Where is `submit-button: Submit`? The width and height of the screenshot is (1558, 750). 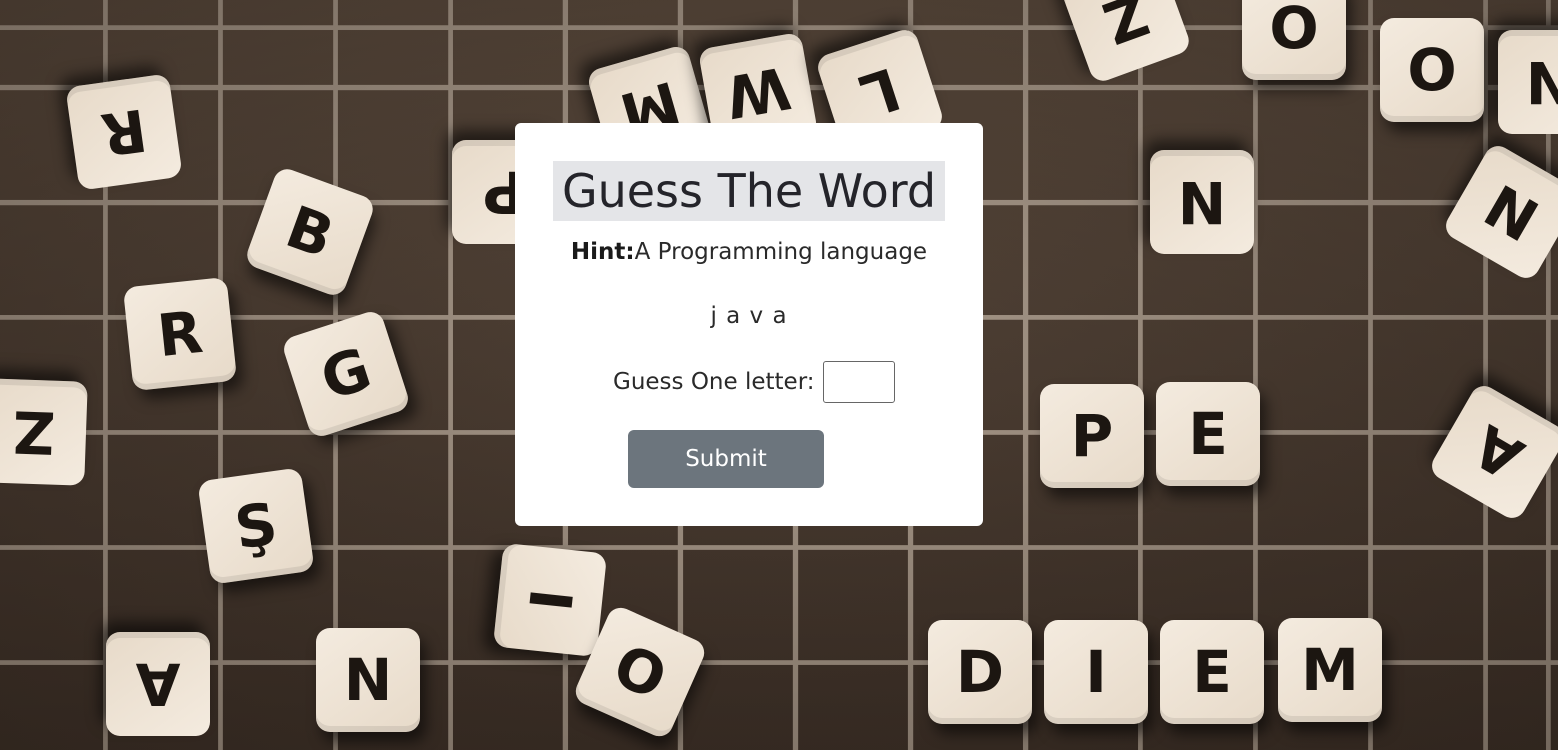 submit-button: Submit is located at coordinates (726, 459).